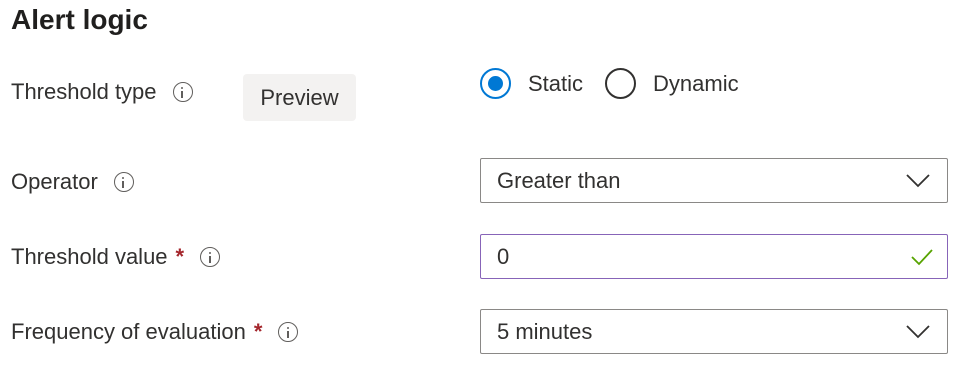  I want to click on radio-label-static: Static, so click(555, 84).